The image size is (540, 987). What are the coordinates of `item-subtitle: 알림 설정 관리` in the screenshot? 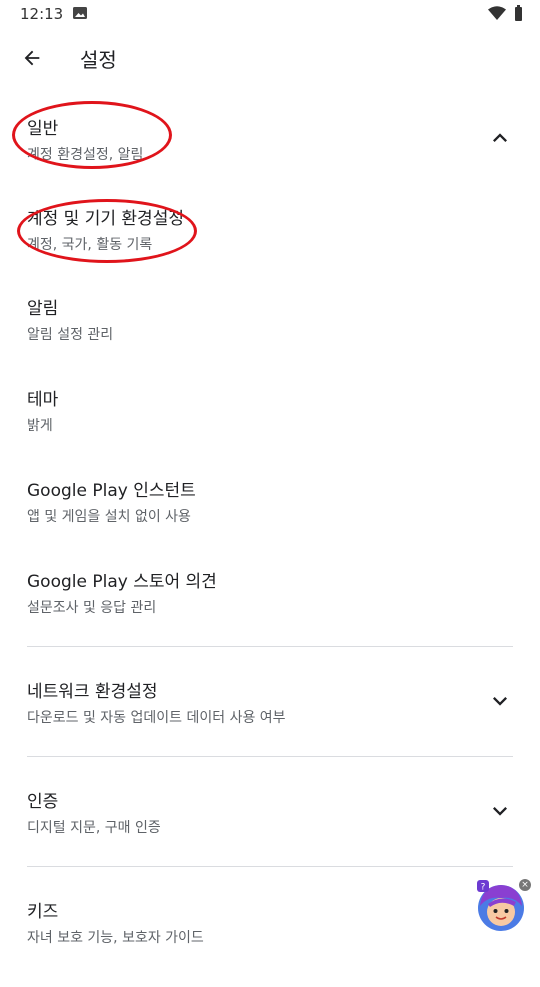 It's located at (70, 335).